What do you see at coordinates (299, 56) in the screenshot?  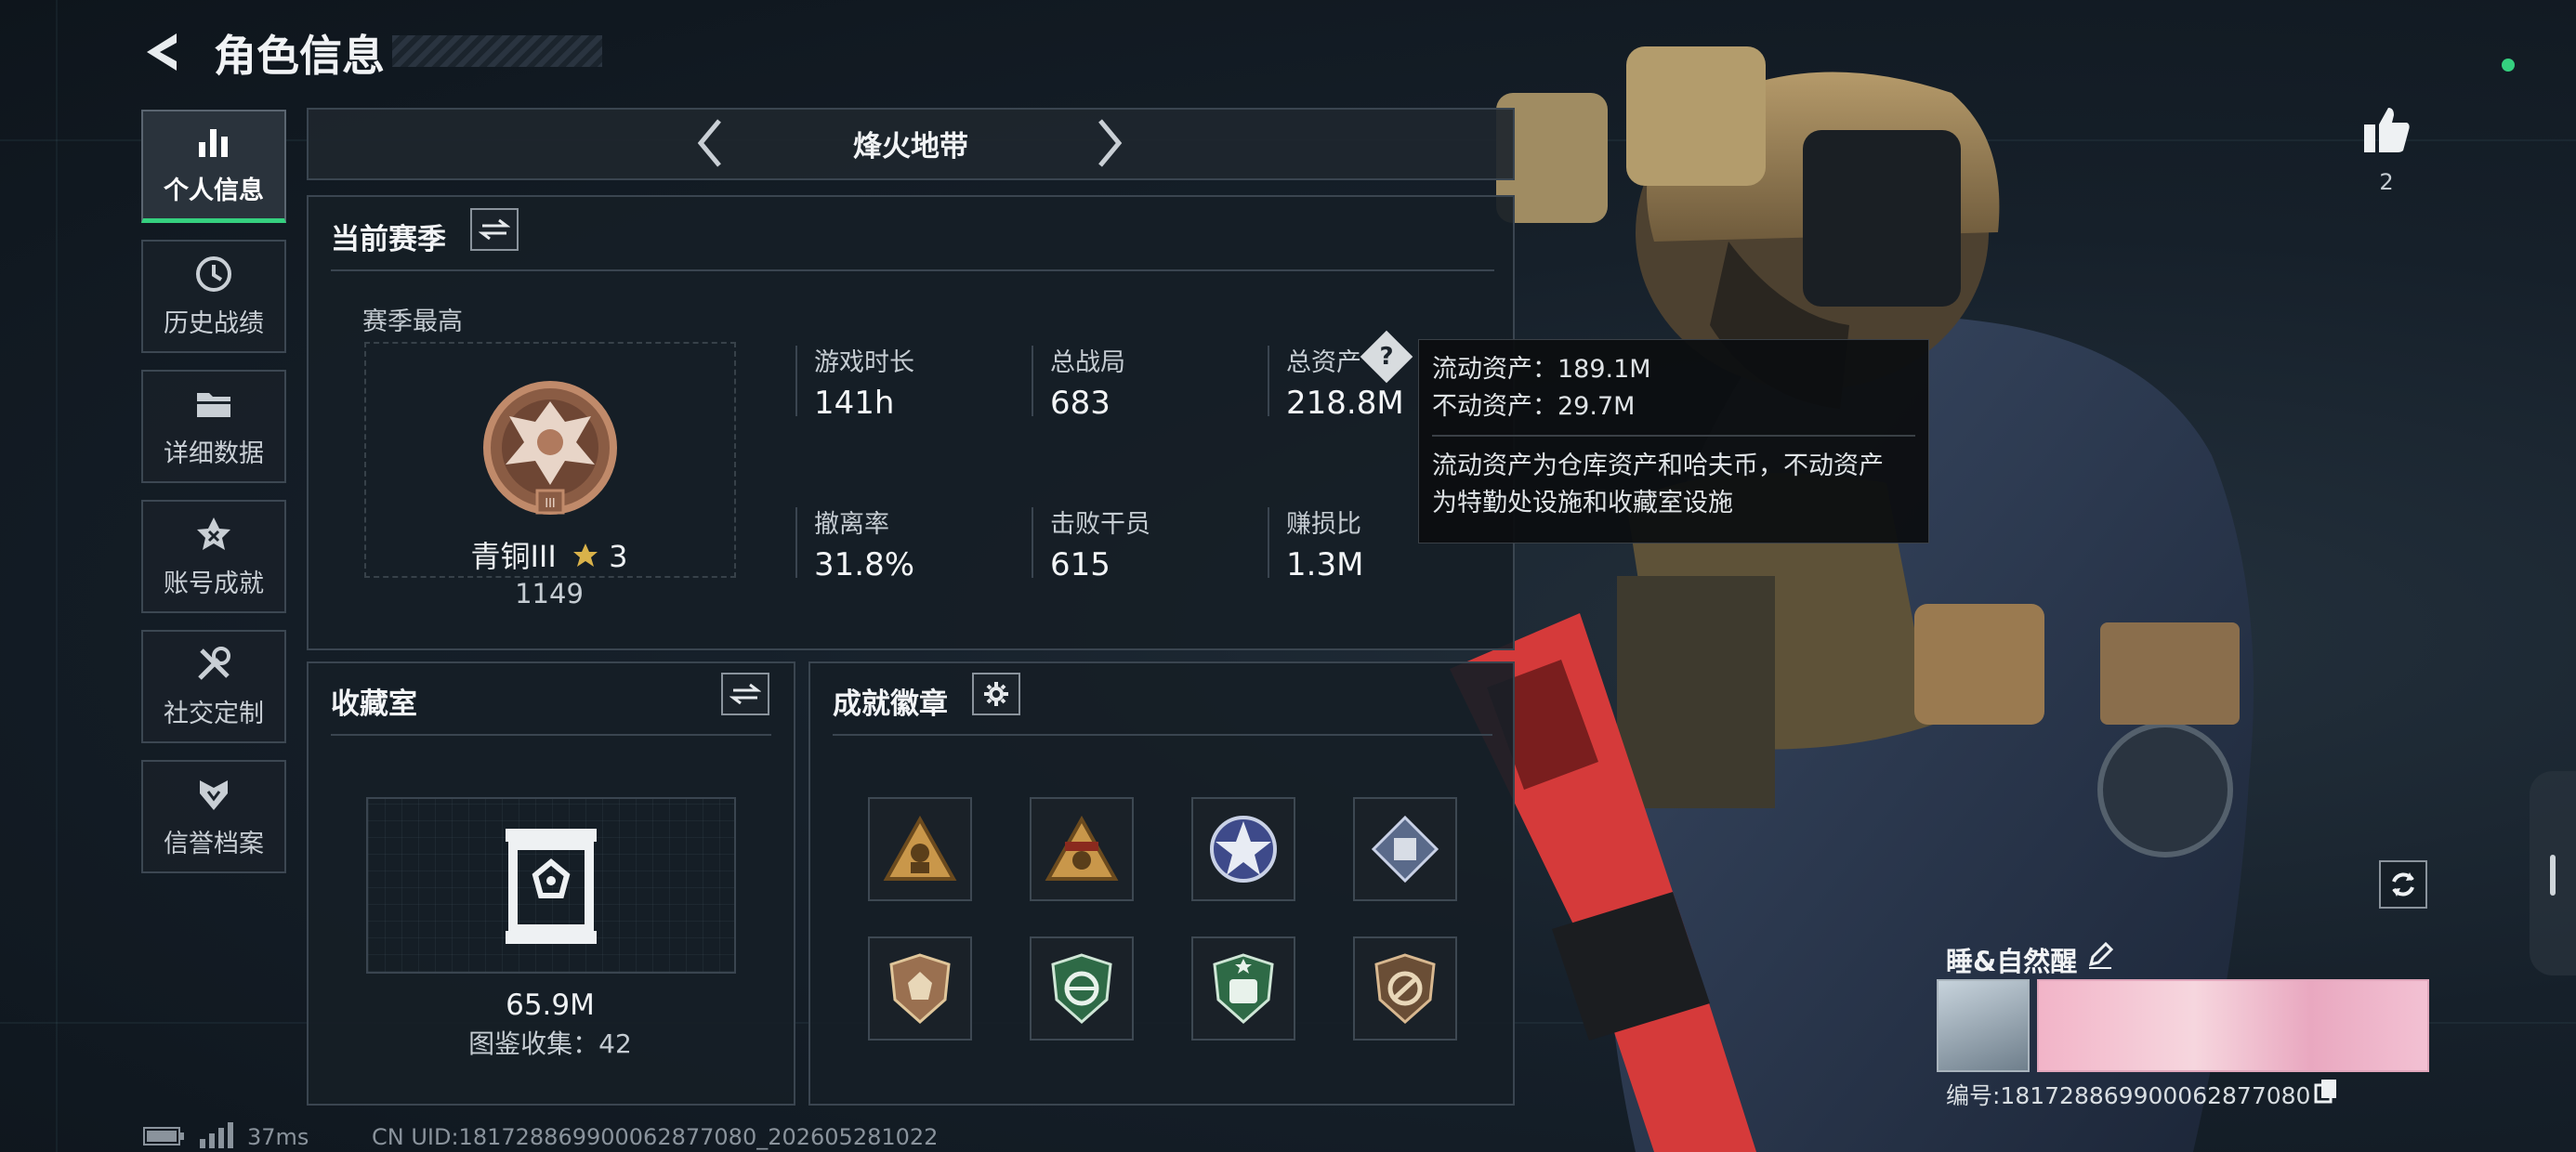 I see `page-title: 角色信息` at bounding box center [299, 56].